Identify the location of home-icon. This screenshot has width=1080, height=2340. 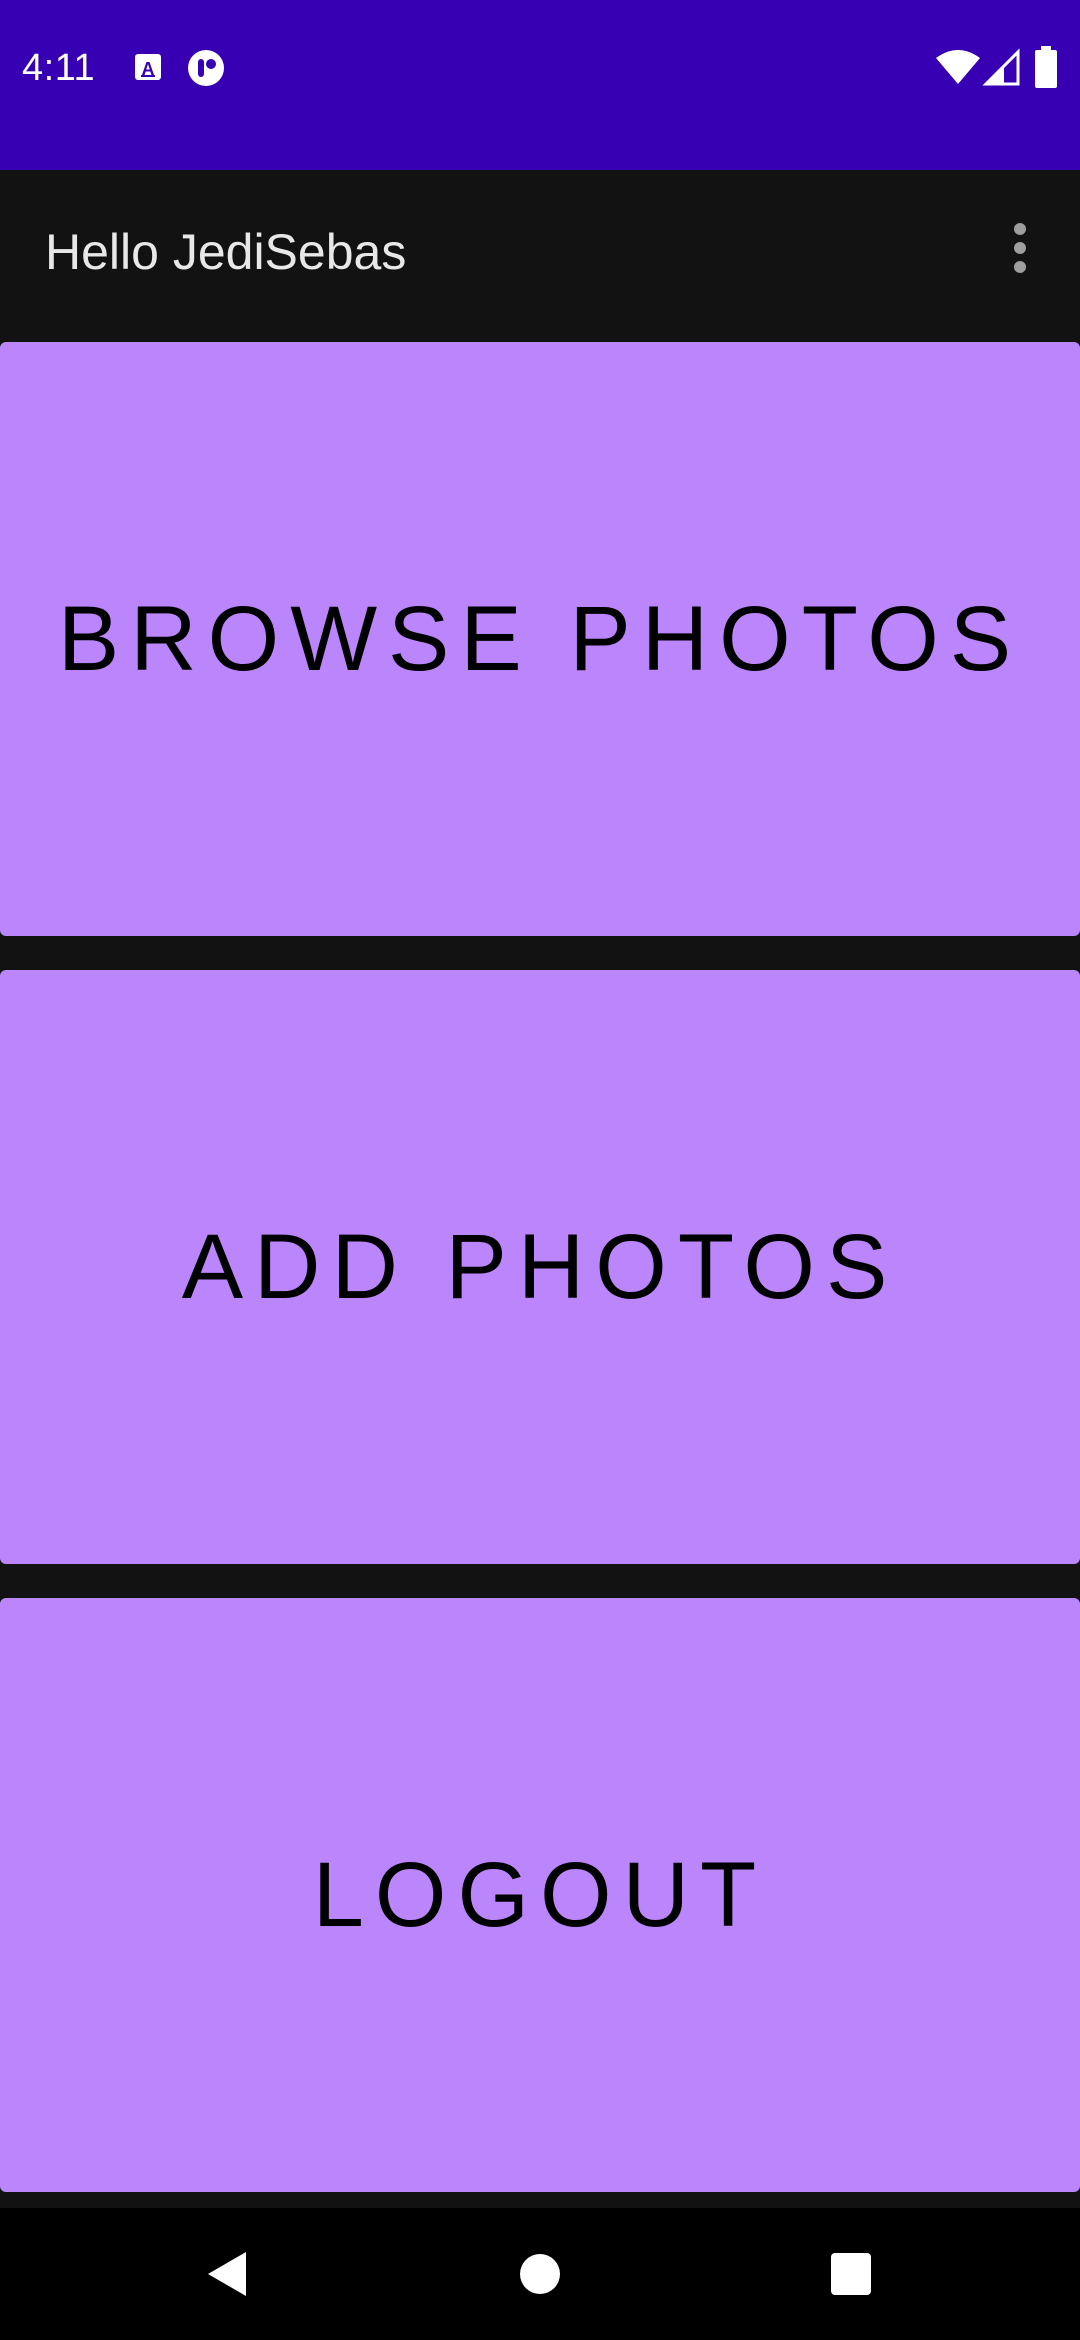
(540, 2274).